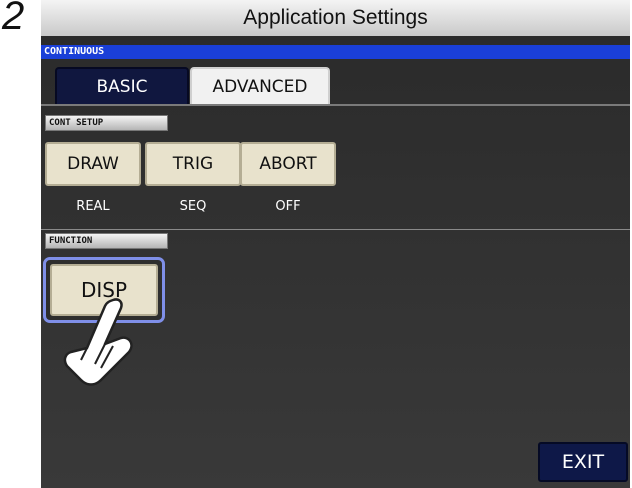 The image size is (632, 488). Describe the element at coordinates (122, 86) in the screenshot. I see `tab-basic: BASIC` at that location.